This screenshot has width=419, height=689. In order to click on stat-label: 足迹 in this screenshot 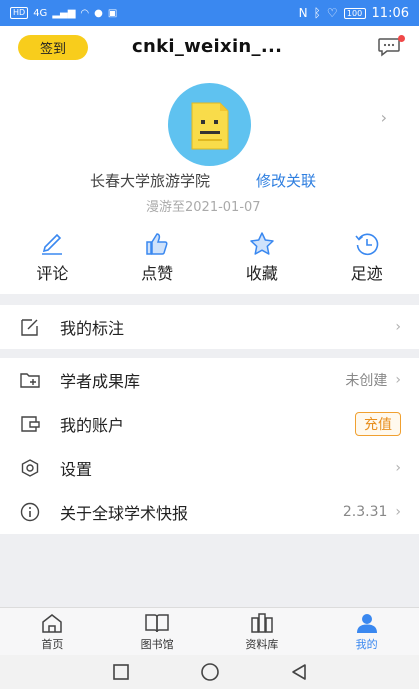, I will do `click(366, 273)`.